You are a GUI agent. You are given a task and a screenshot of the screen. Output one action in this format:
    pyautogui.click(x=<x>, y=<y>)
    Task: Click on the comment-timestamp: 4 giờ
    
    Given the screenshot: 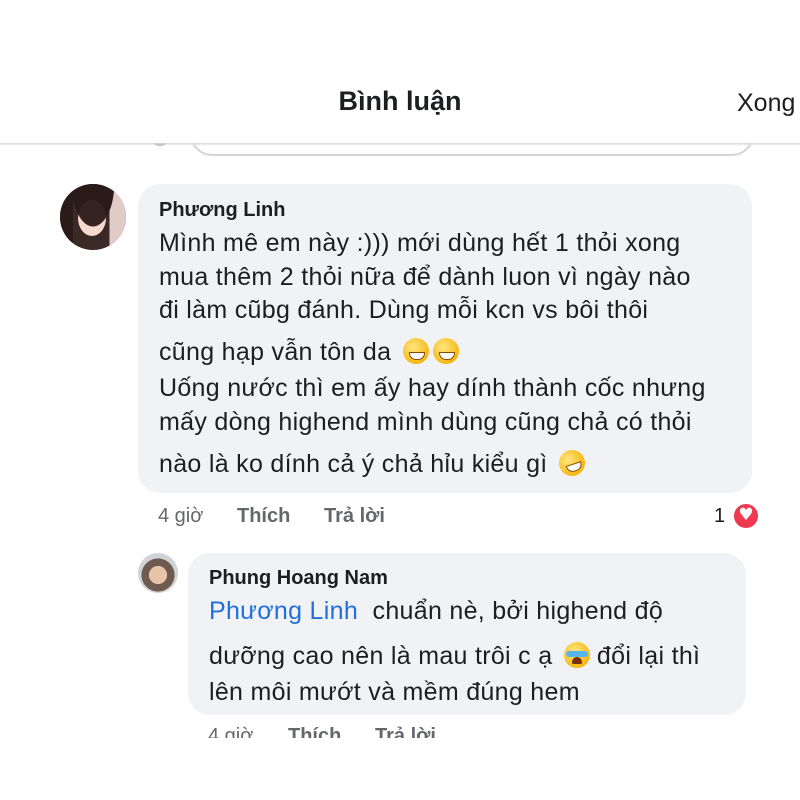 What is the action you would take?
    pyautogui.click(x=181, y=516)
    